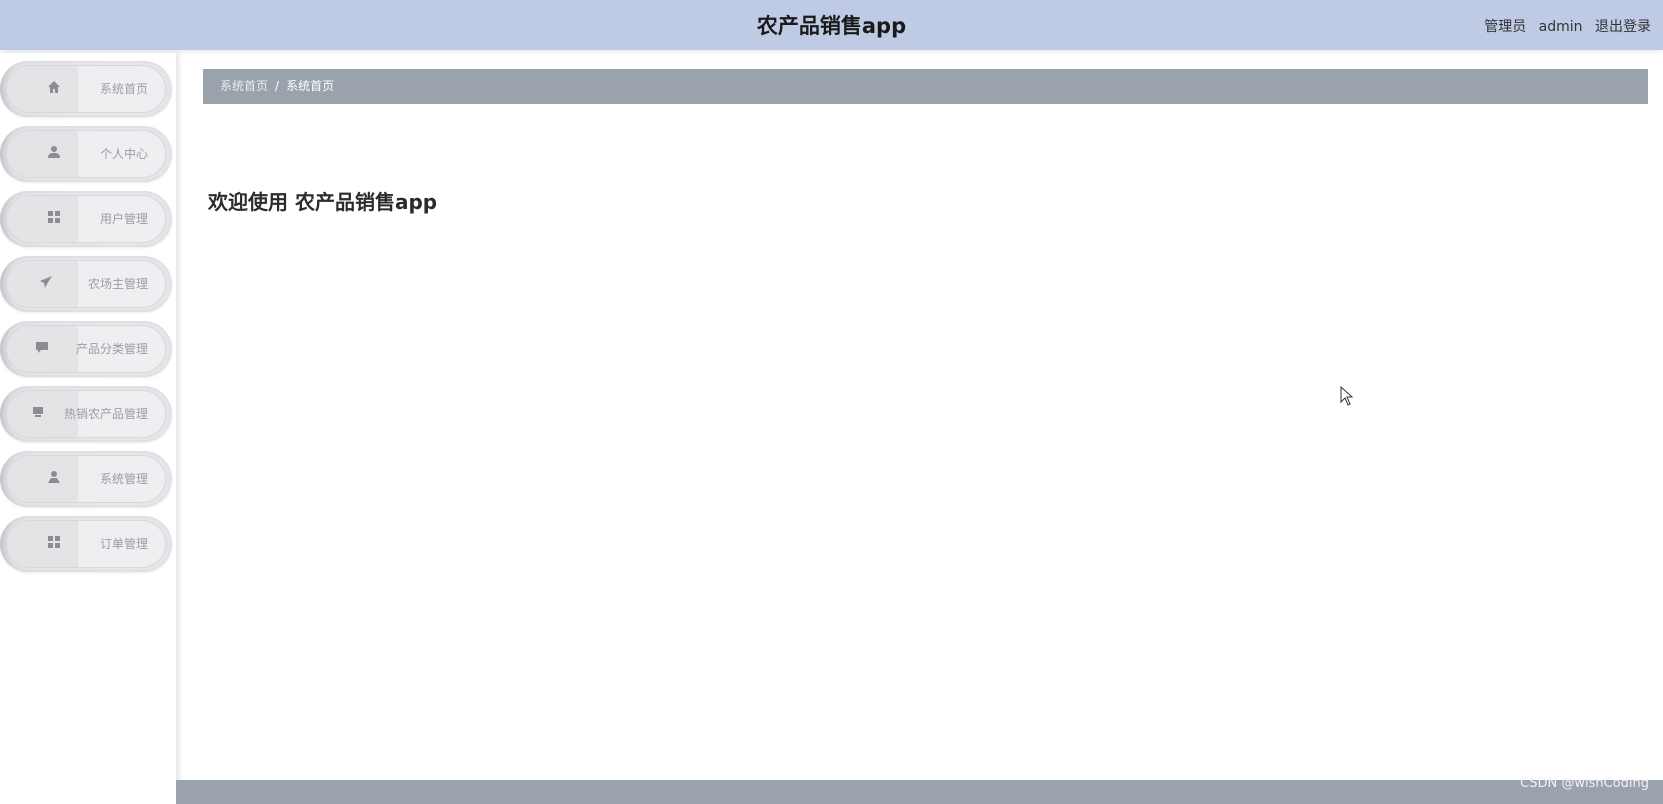 This screenshot has height=804, width=1663. I want to click on username: admin, so click(1560, 27).